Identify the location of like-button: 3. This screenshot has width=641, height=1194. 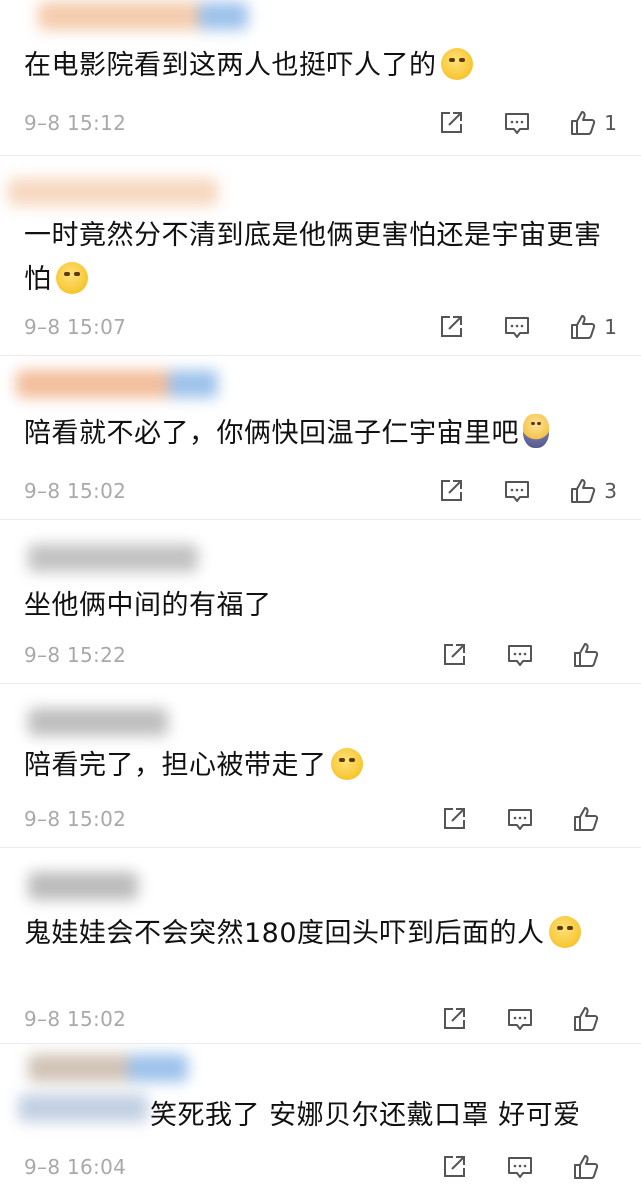
(592, 491).